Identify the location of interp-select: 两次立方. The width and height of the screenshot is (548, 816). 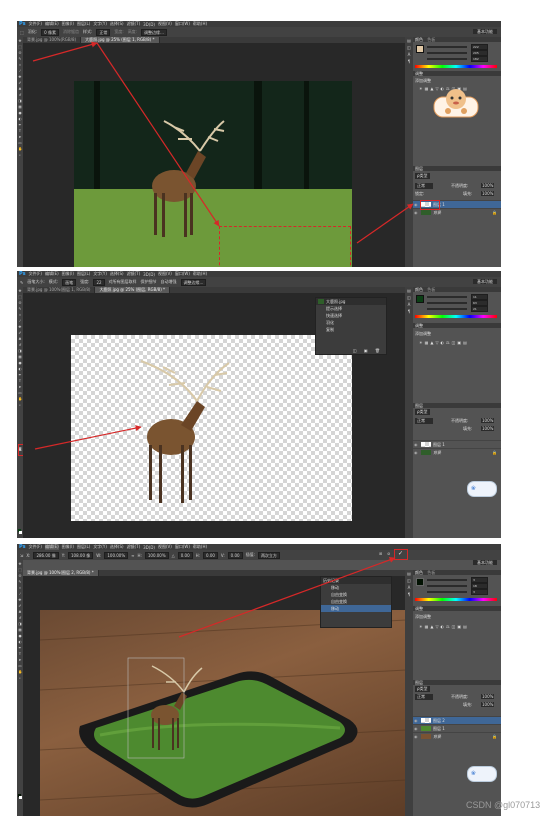
(268, 555).